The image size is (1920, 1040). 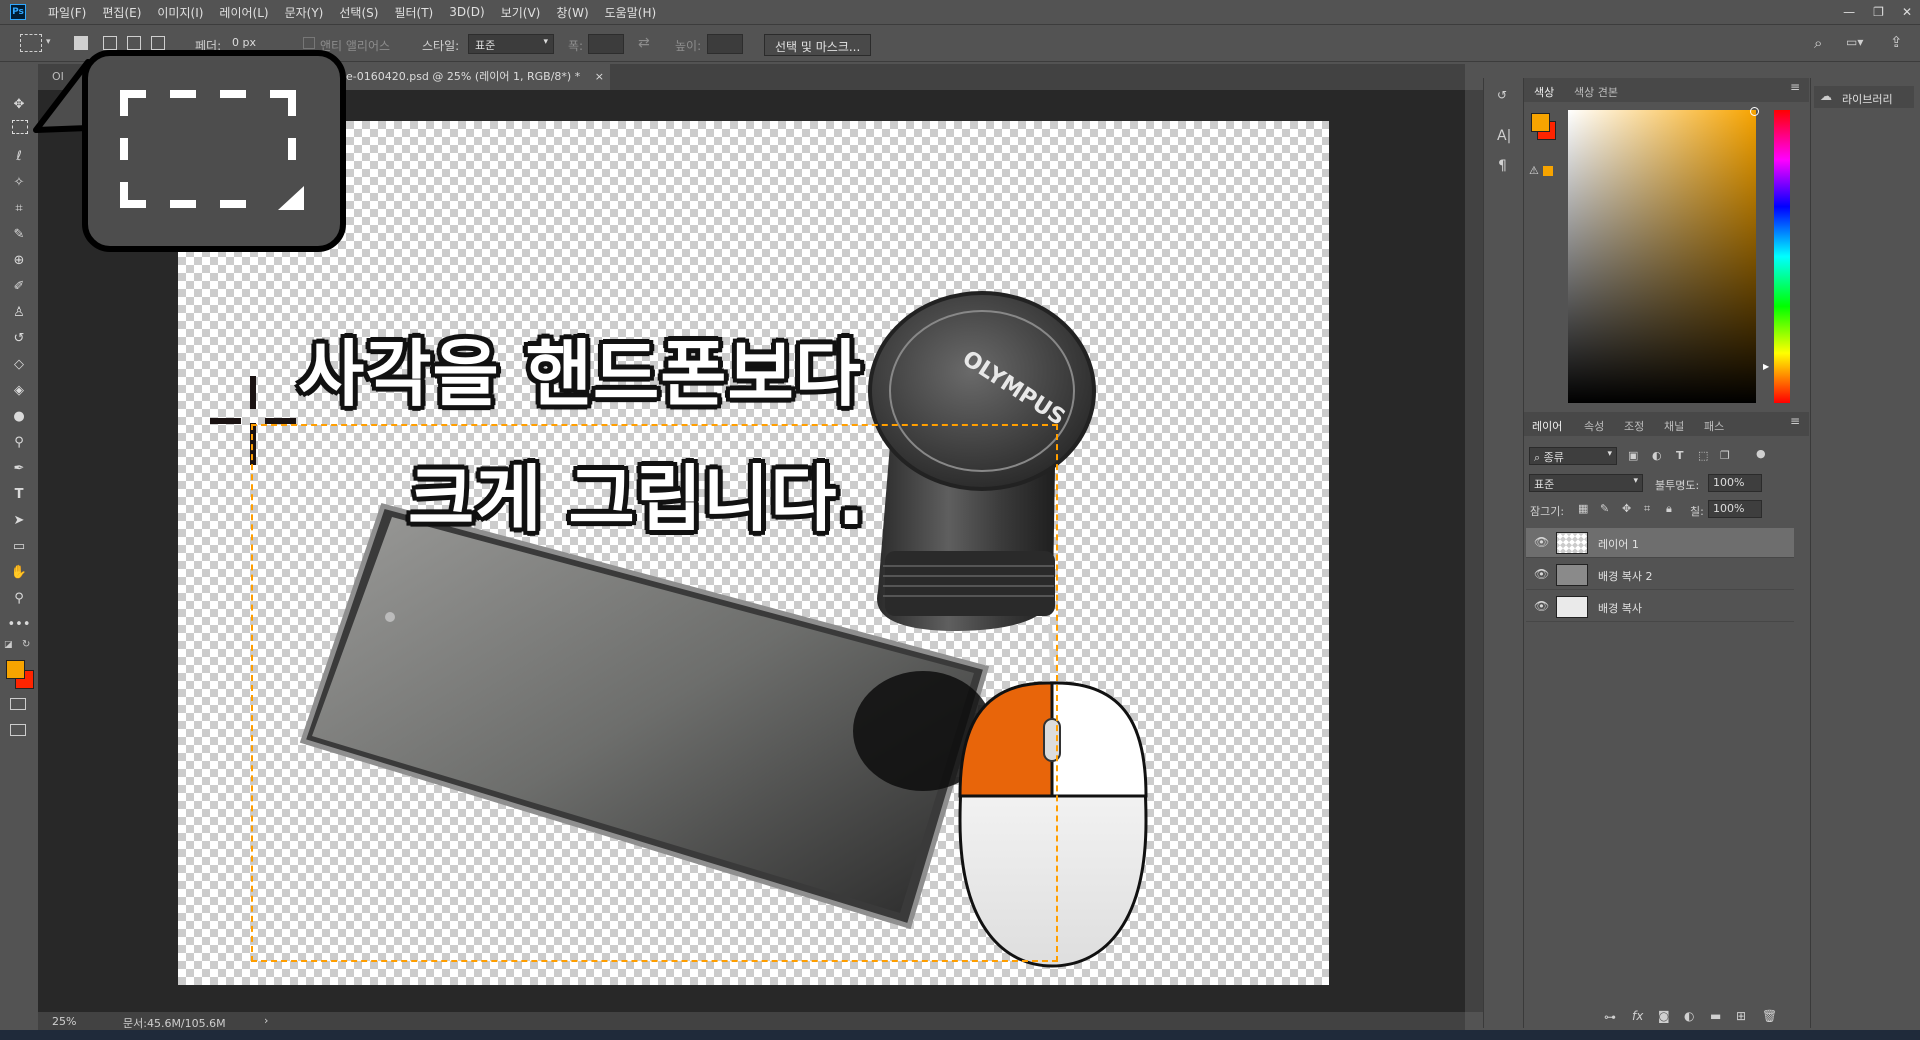 I want to click on close-tab-icon: ×, so click(x=599, y=77).